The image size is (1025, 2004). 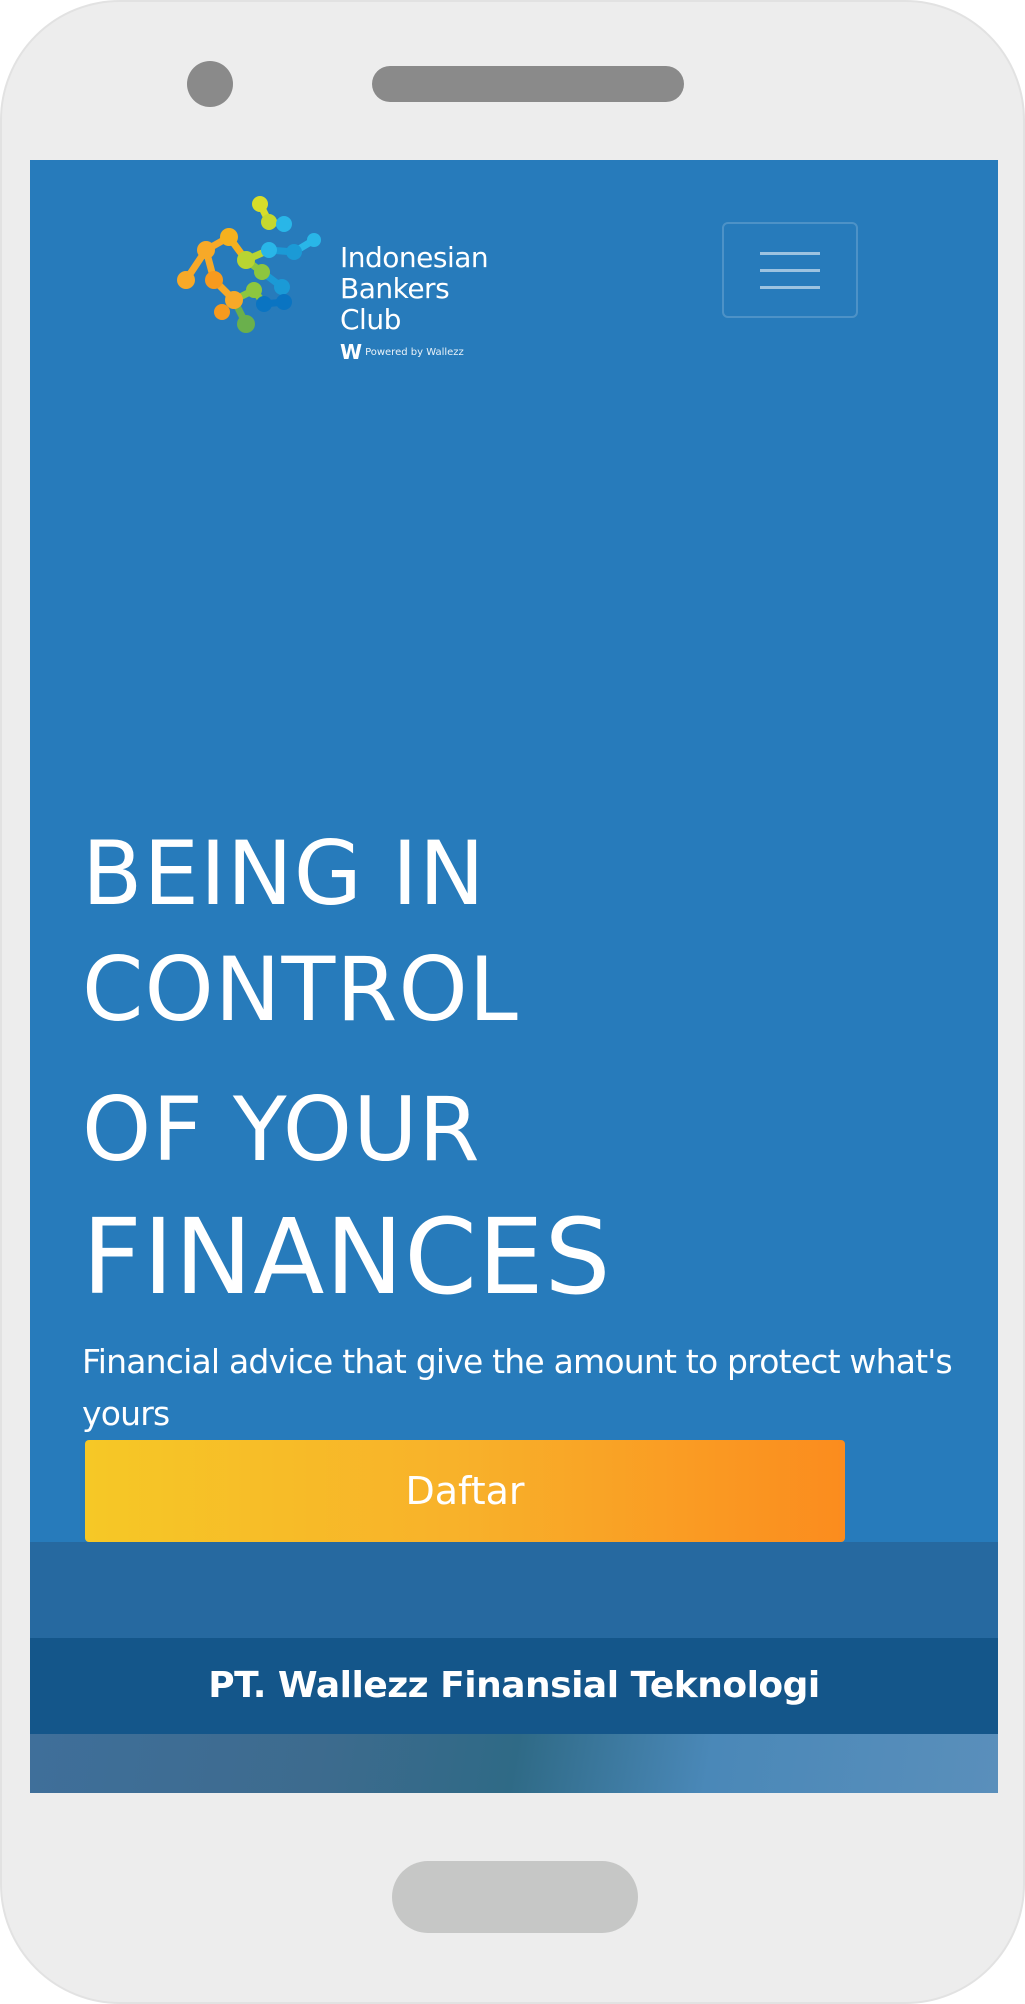 What do you see at coordinates (465, 1491) in the screenshot?
I see `register-button: Daftar` at bounding box center [465, 1491].